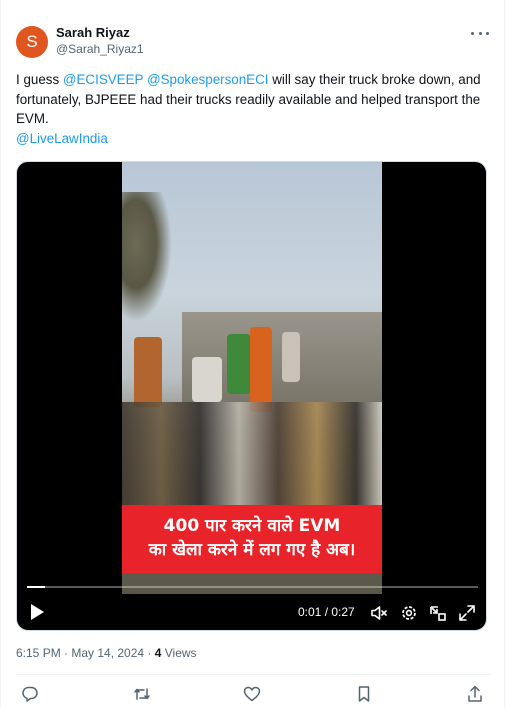 The width and height of the screenshot is (507, 708). Describe the element at coordinates (252, 694) in the screenshot. I see `like-icon` at that location.